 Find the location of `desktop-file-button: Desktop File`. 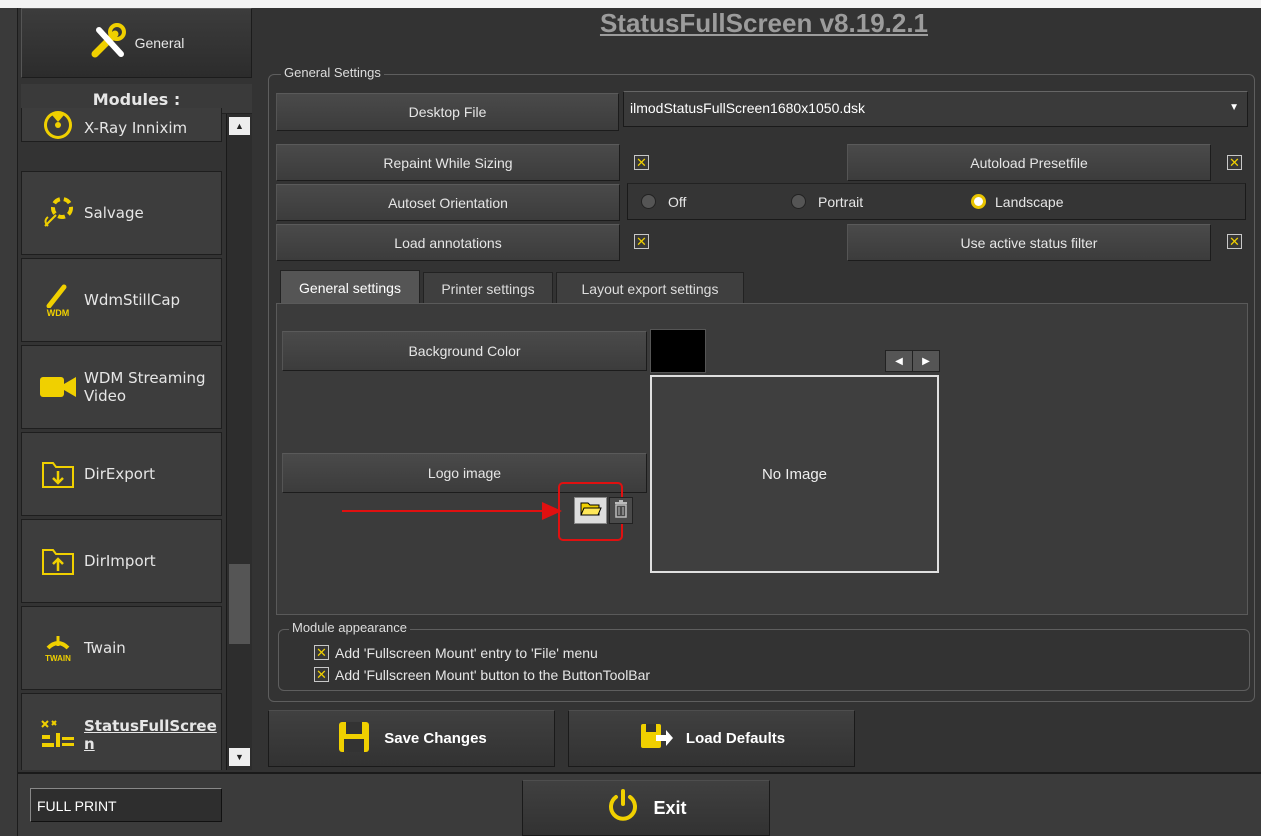

desktop-file-button: Desktop File is located at coordinates (447, 112).